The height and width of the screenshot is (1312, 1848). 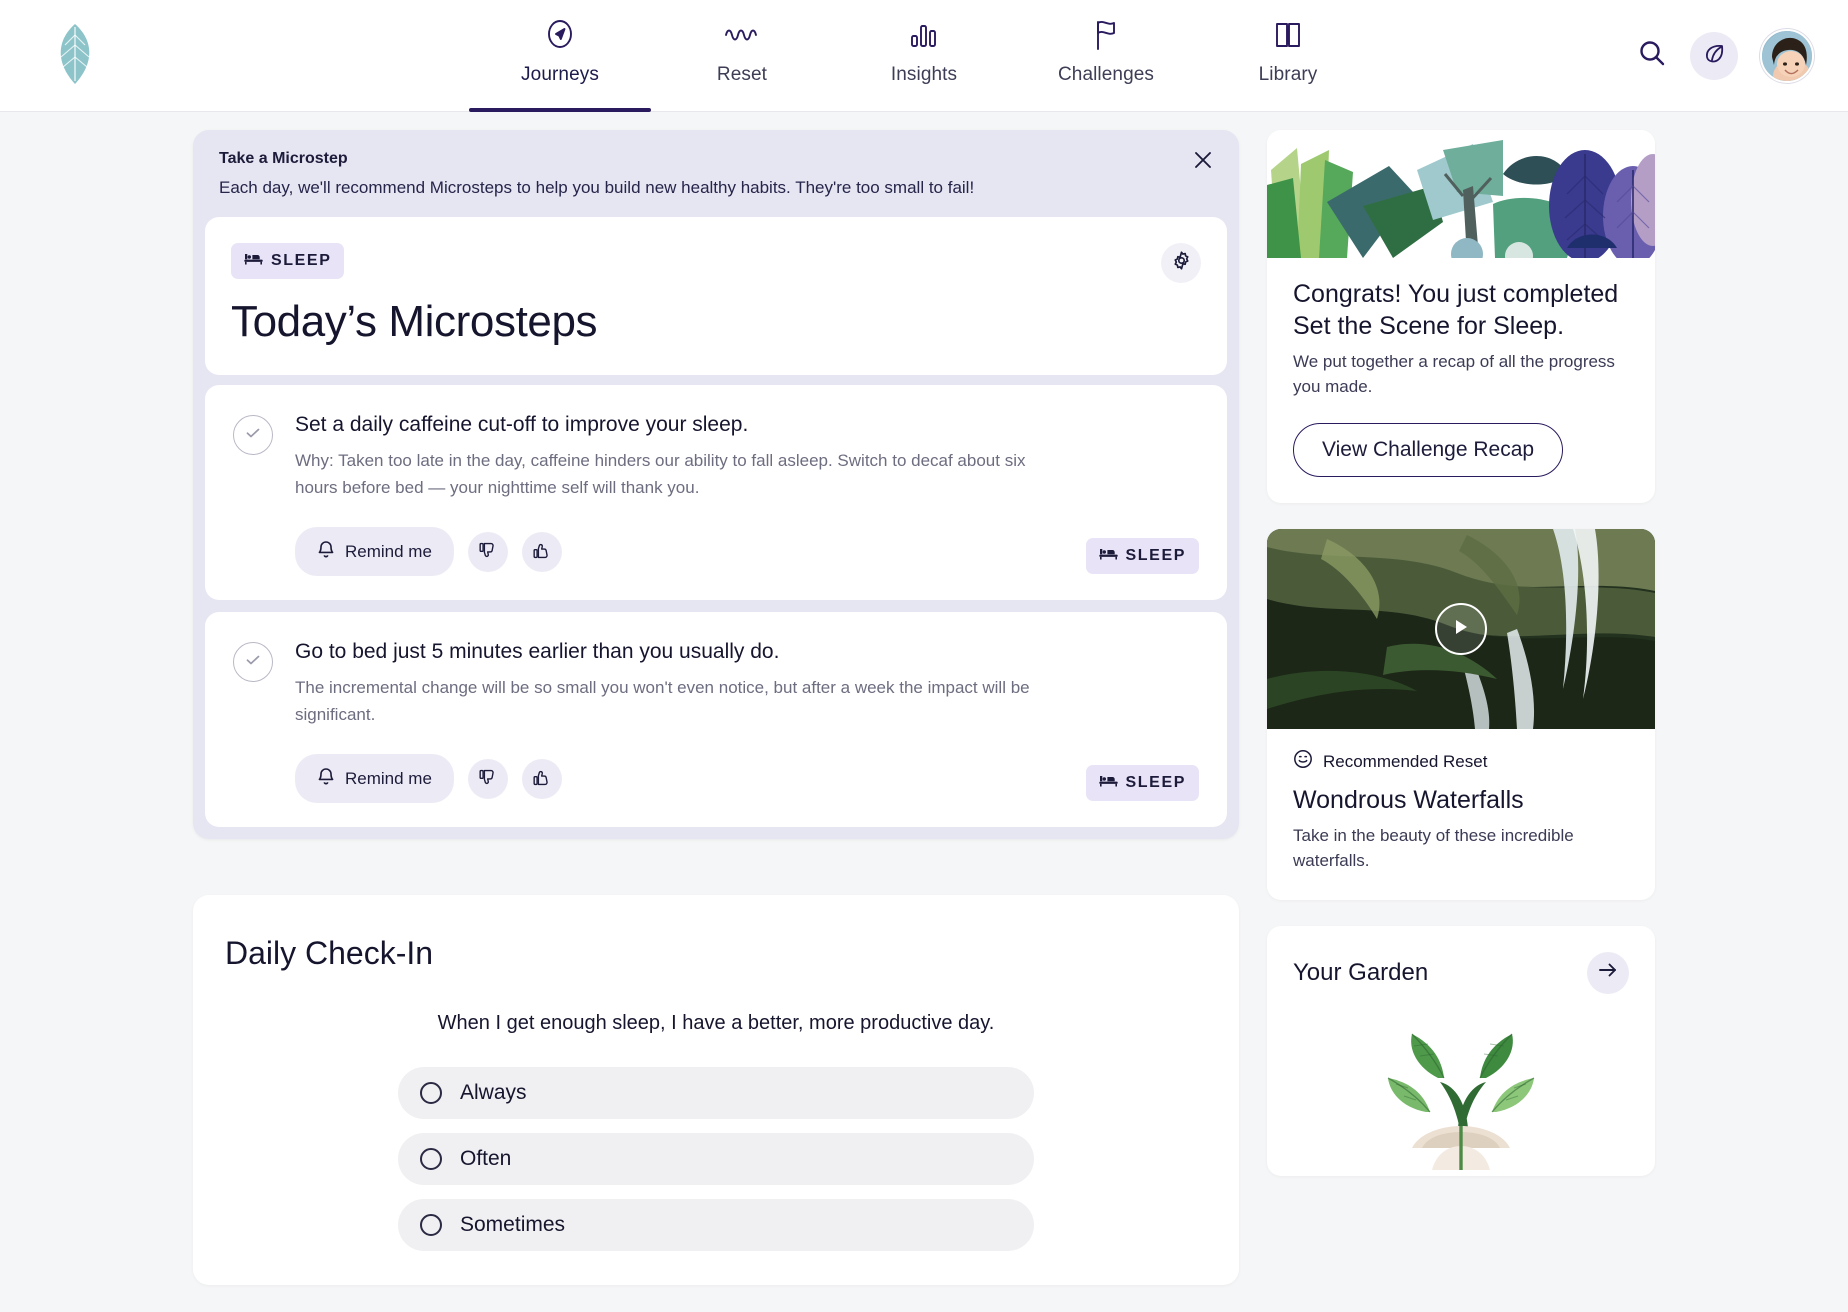 I want to click on nav-label: Challenges, so click(x=1106, y=74).